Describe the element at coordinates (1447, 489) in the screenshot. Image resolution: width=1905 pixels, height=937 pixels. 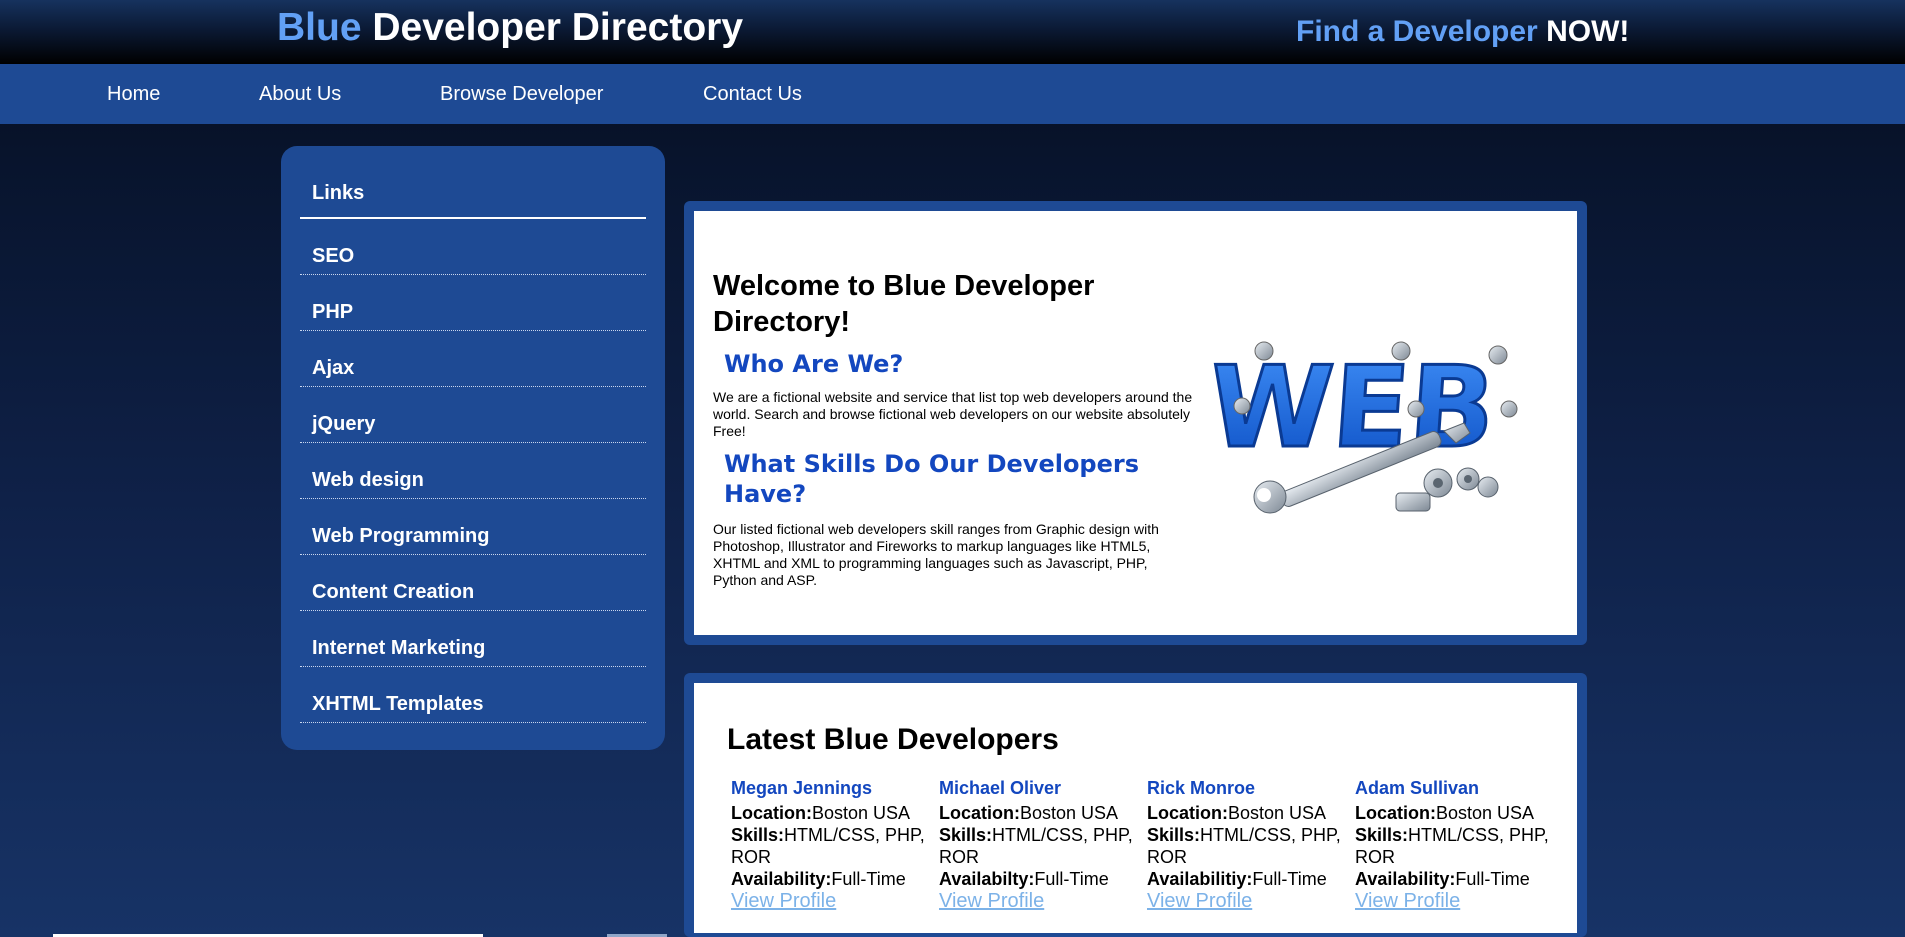
I see `nuts-icon` at that location.